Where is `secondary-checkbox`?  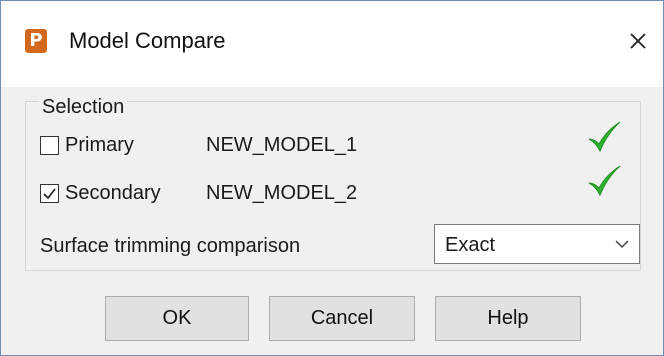 secondary-checkbox is located at coordinates (49, 193).